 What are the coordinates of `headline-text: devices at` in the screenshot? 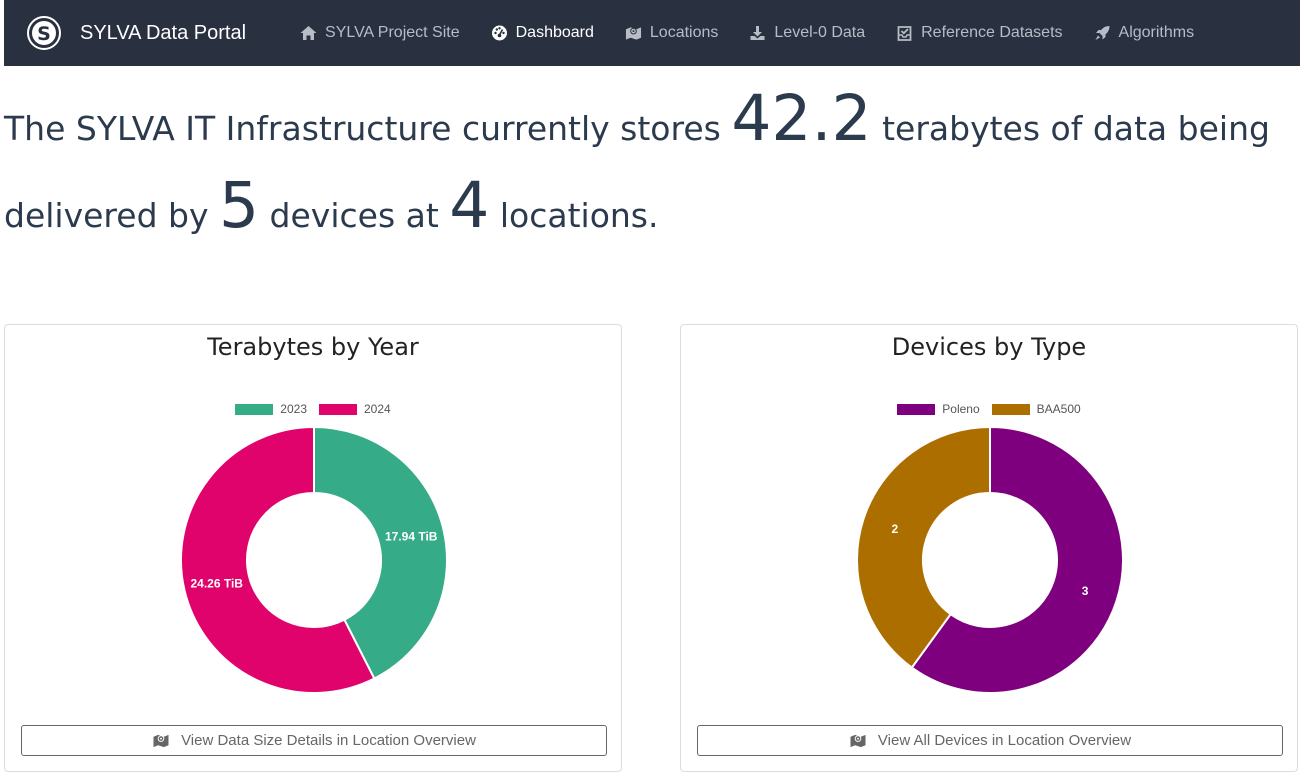 It's located at (354, 215).